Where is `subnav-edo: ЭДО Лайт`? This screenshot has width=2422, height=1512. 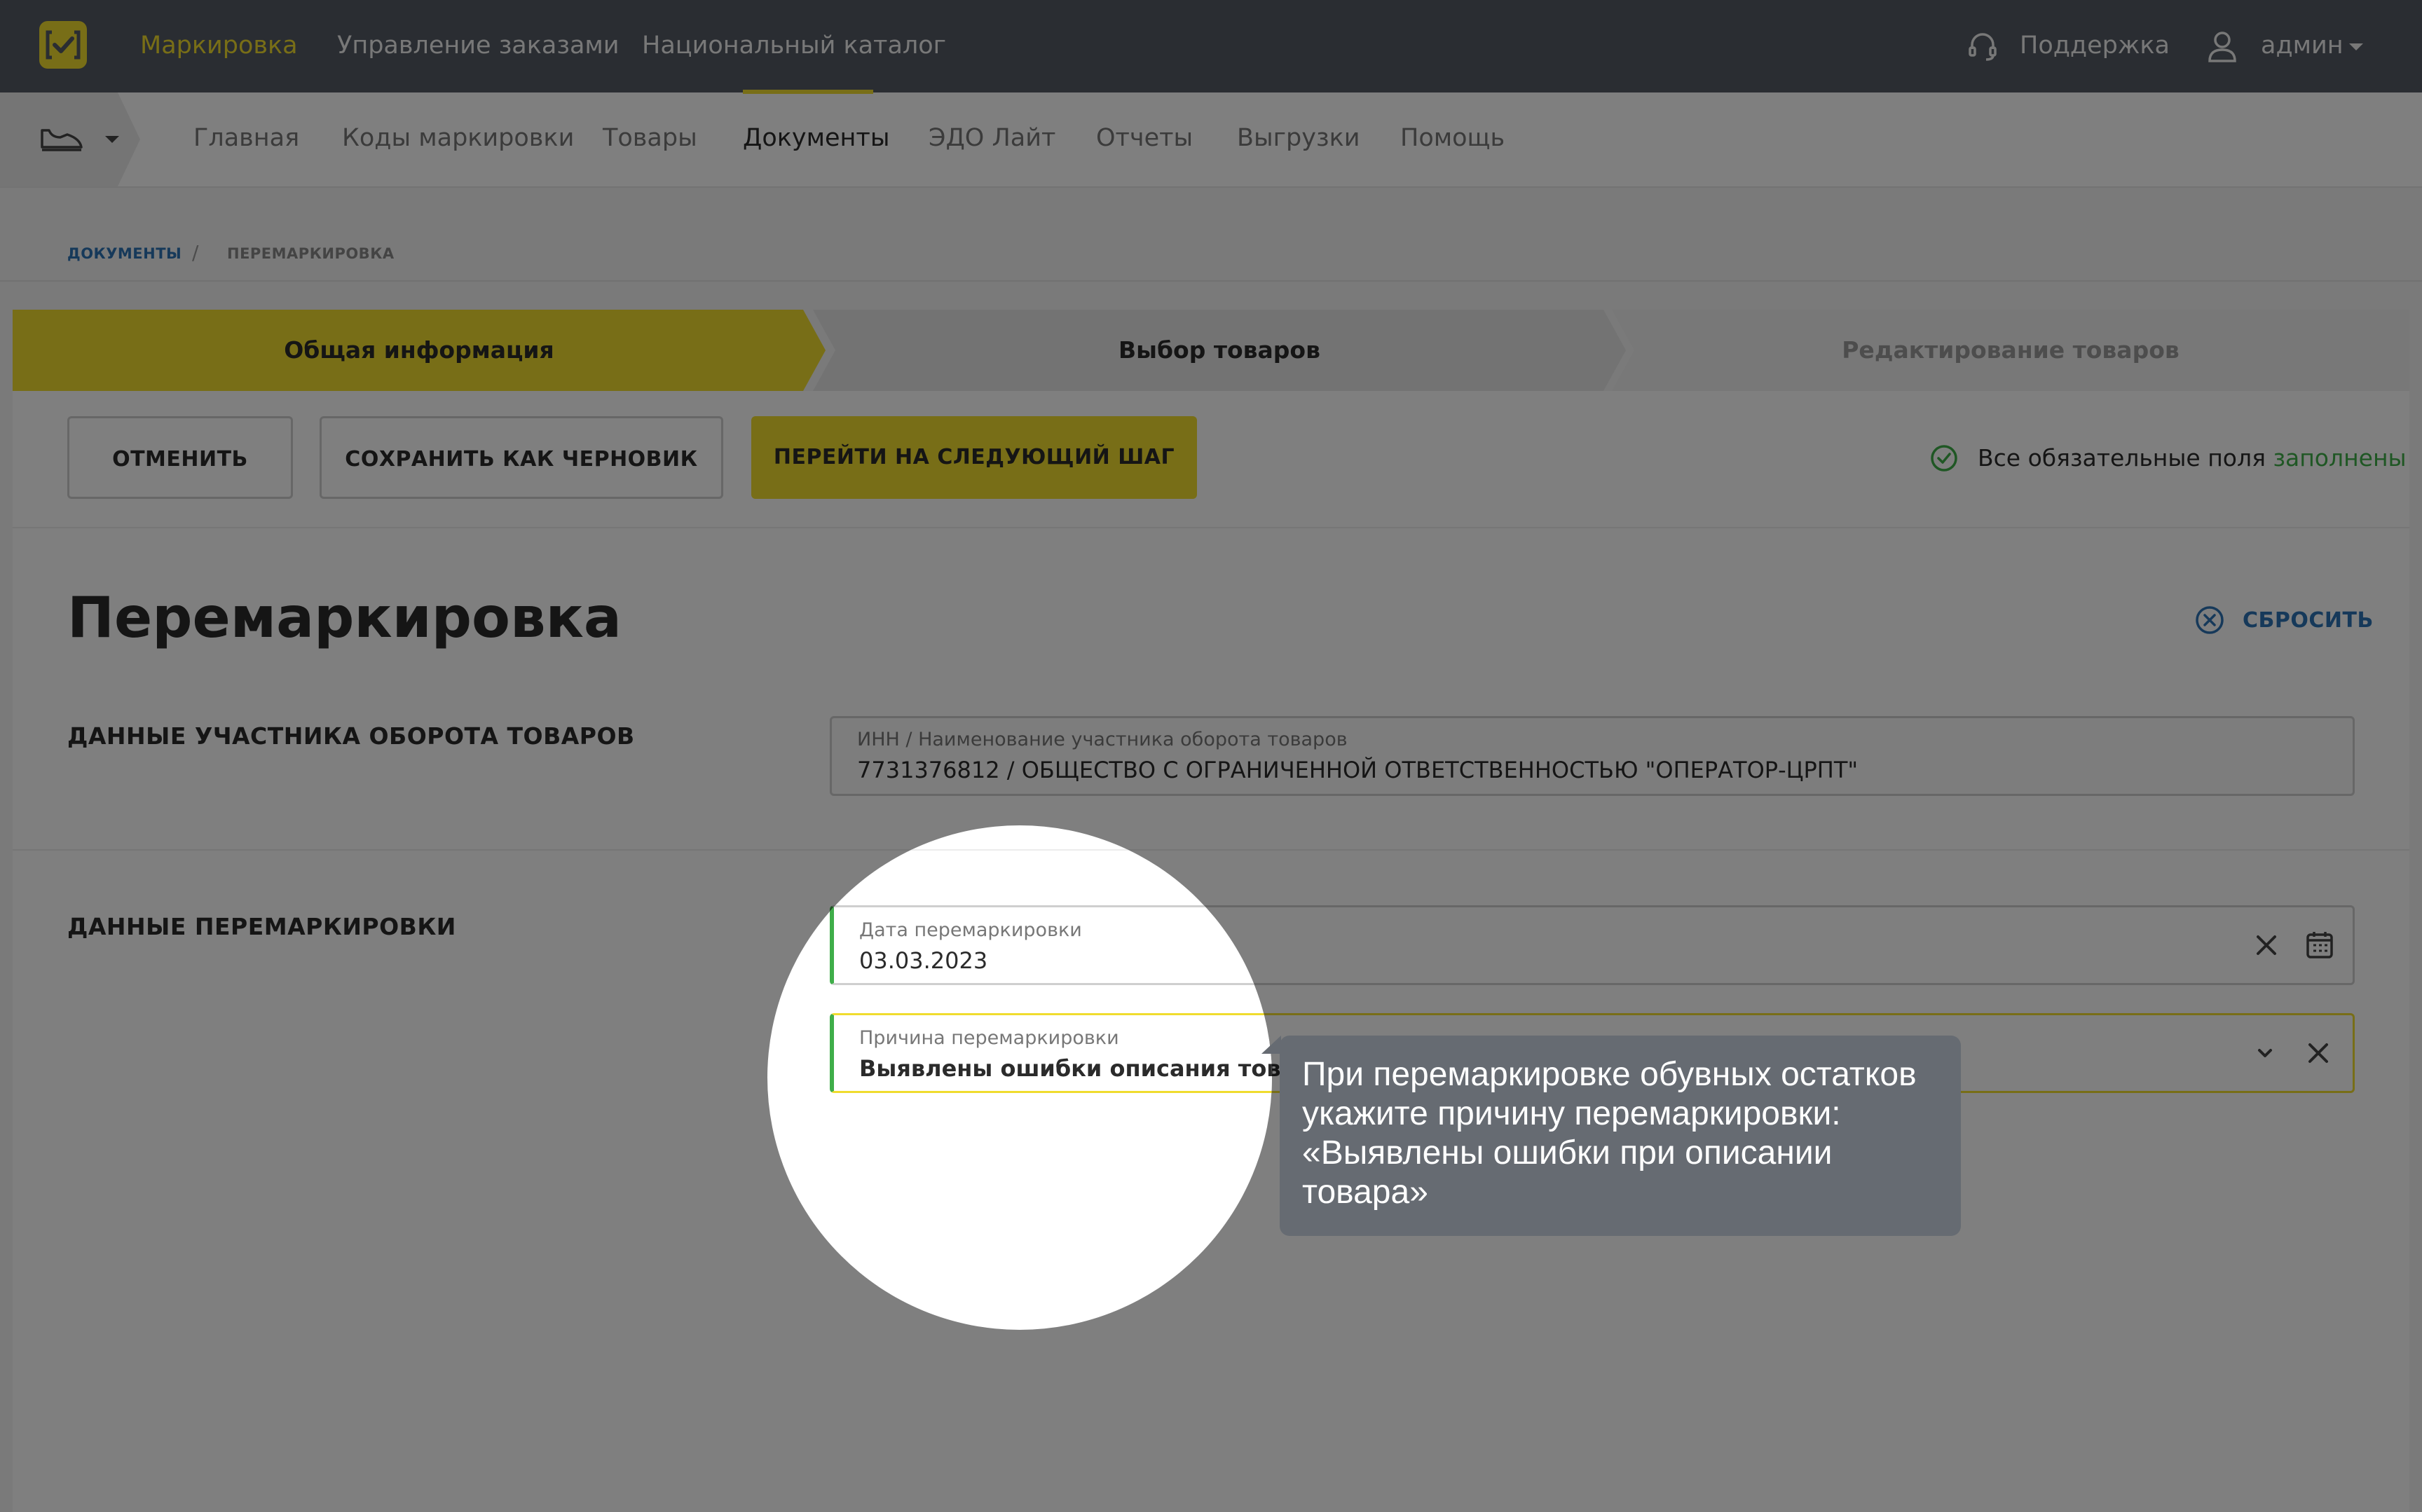 subnav-edo: ЭДО Лайт is located at coordinates (992, 138).